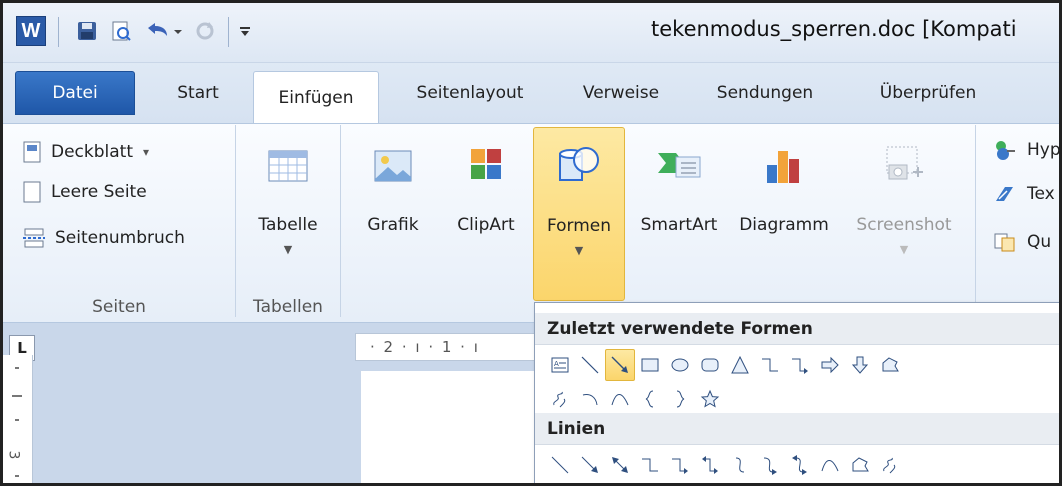  What do you see at coordinates (783, 167) in the screenshot?
I see `chart-icon` at bounding box center [783, 167].